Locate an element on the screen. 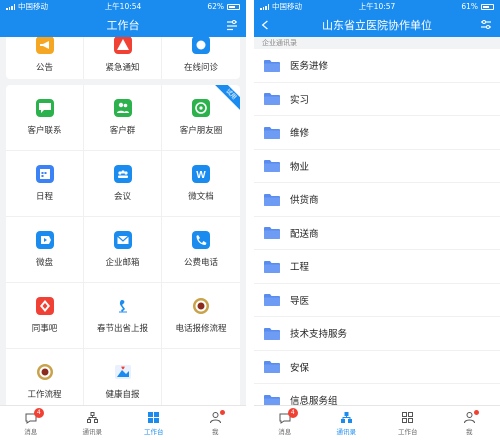 The image size is (500, 440). folder-label: 实习 is located at coordinates (300, 100).